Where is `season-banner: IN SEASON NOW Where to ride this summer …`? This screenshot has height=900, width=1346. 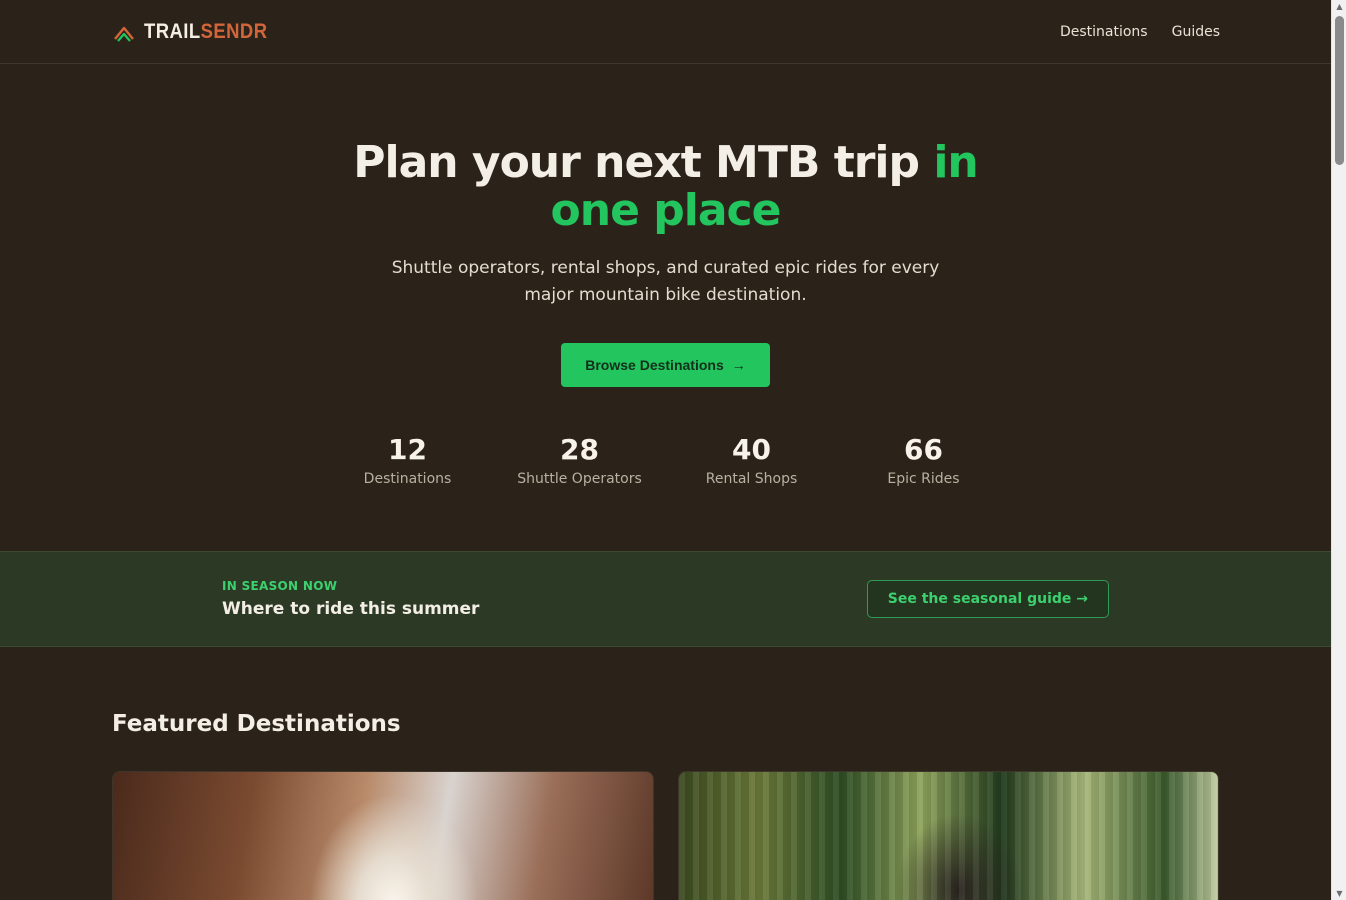
season-banner: IN SEASON NOW Where to ride this summer … is located at coordinates (665, 599).